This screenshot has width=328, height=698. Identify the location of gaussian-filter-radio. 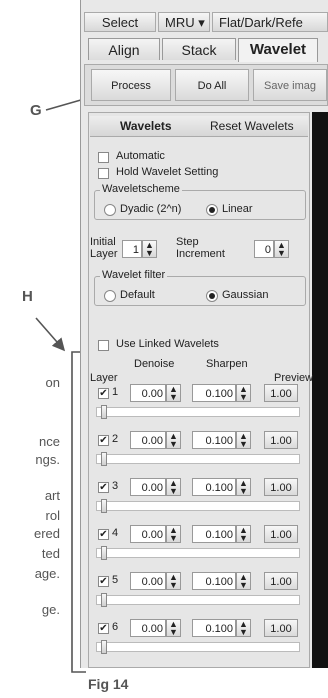
(212, 296).